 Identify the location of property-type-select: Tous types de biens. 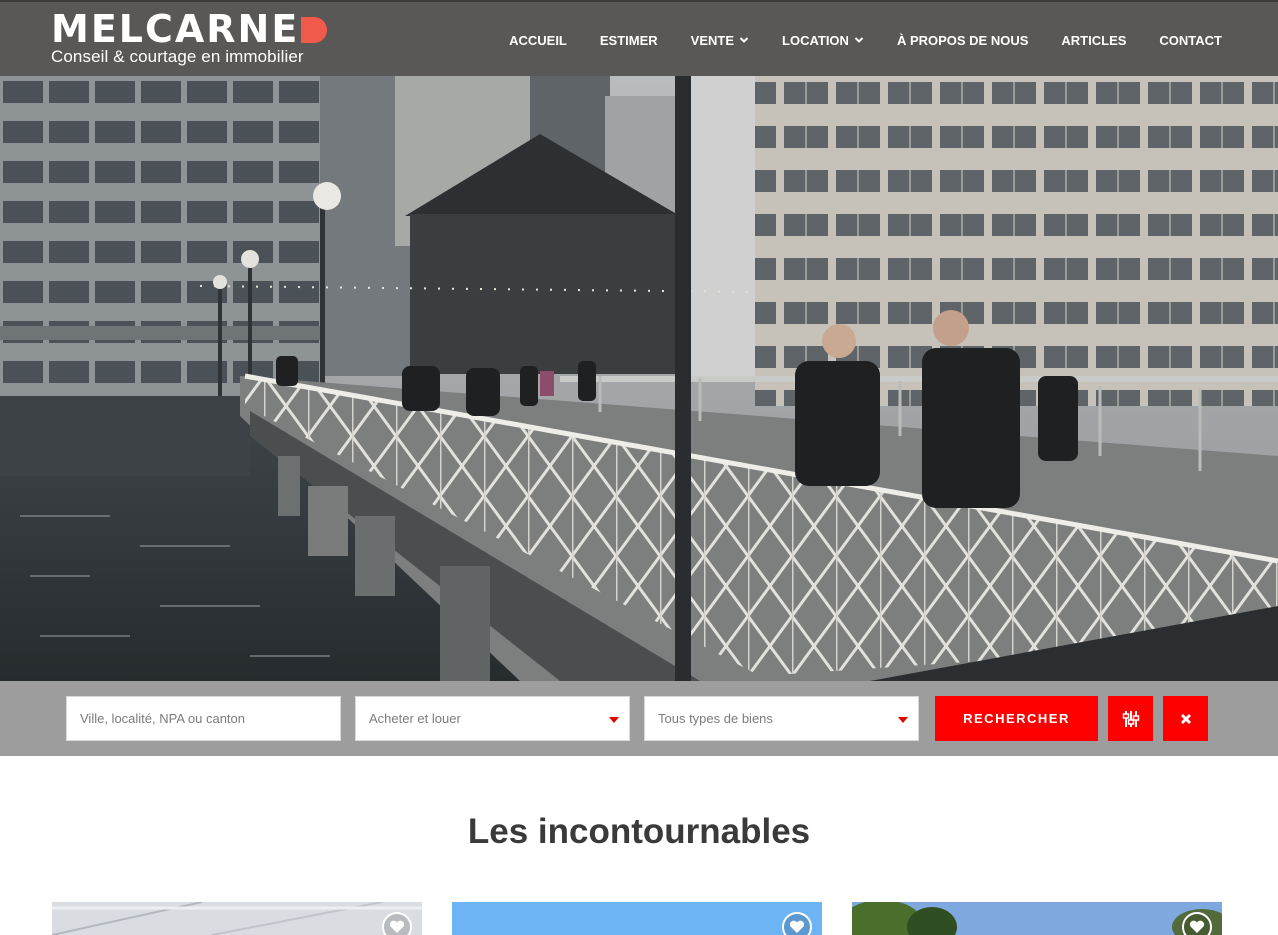
(781, 718).